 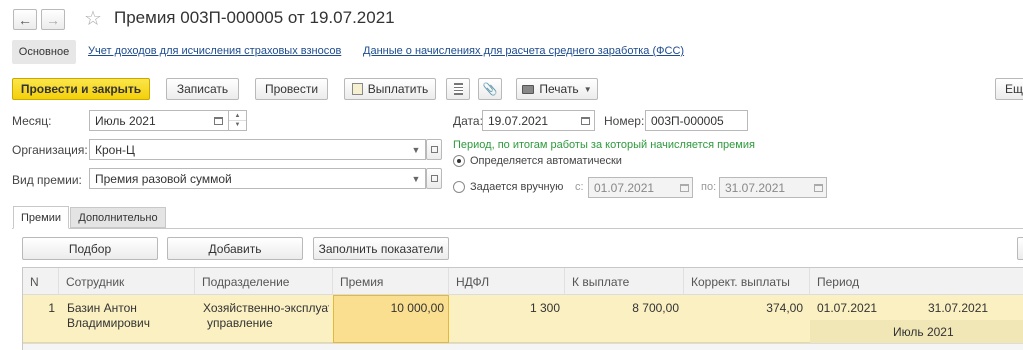 I want to click on spin-down-icon: ▼, so click(x=237, y=125).